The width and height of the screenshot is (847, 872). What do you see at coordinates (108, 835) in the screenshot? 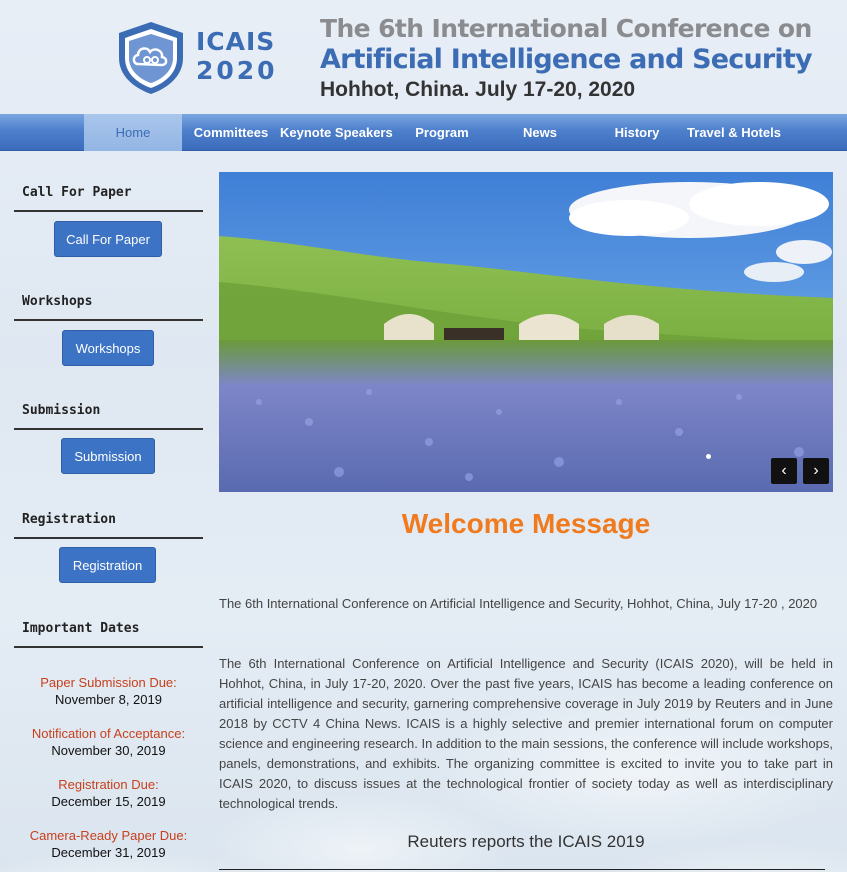
I see `date-label-camera-ready: Camera-Ready Paper Due:` at bounding box center [108, 835].